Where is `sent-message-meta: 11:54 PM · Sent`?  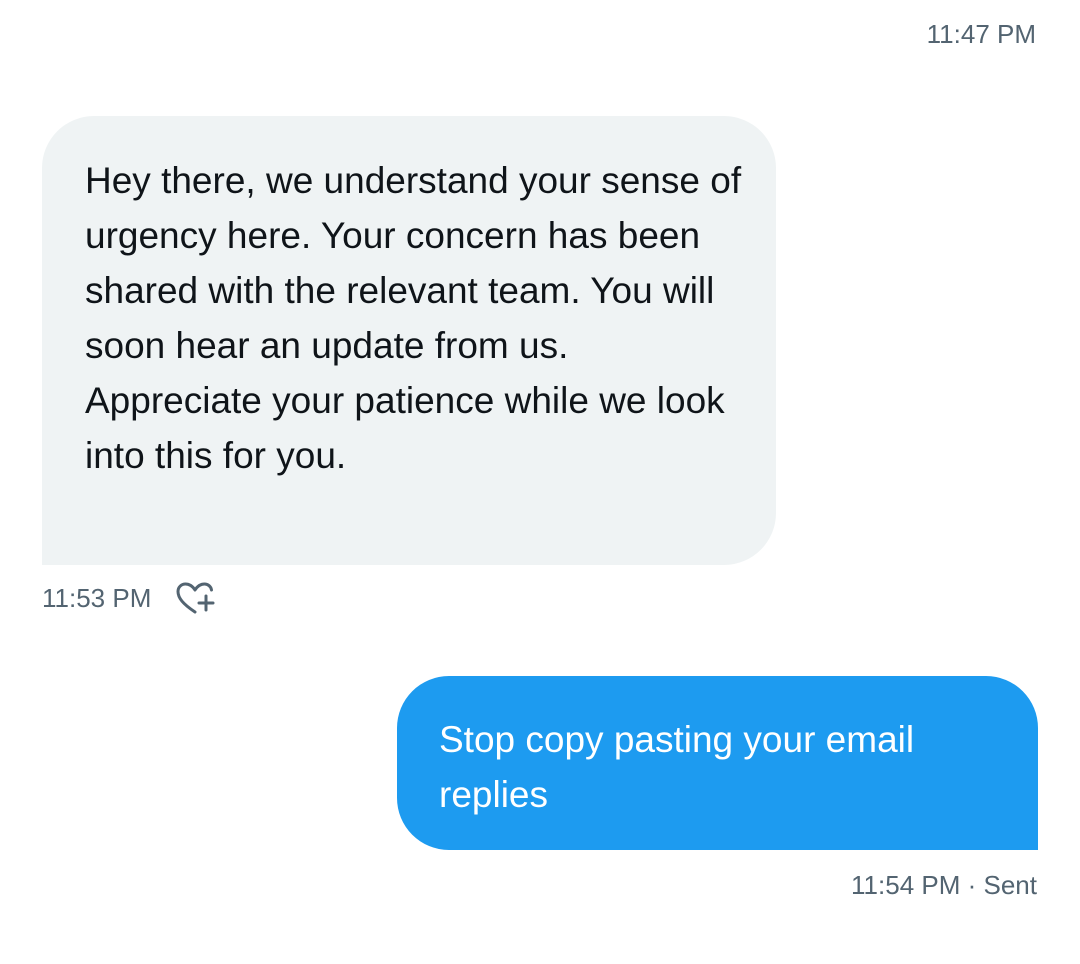
sent-message-meta: 11:54 PM · Sent is located at coordinates (944, 885).